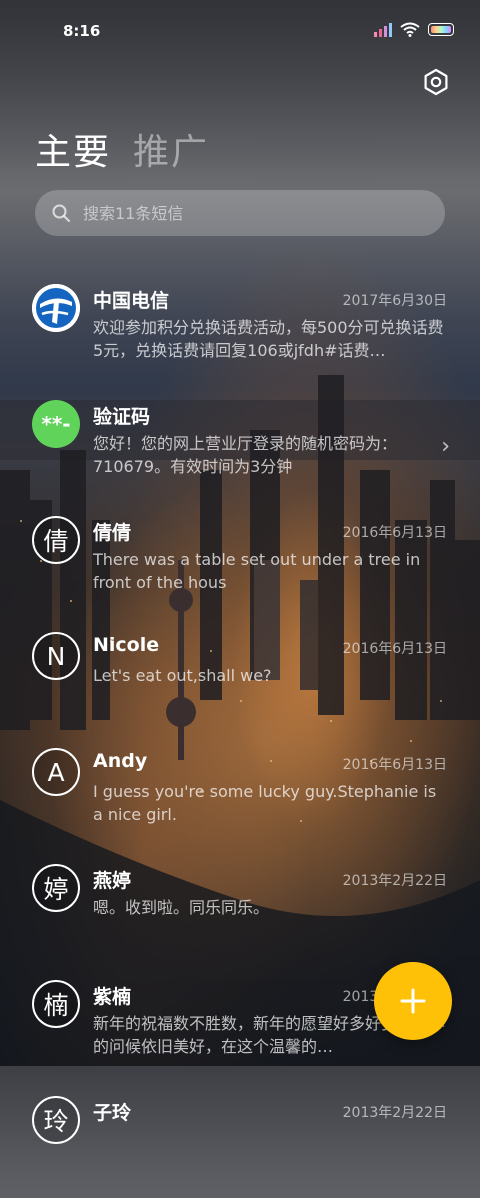 Image resolution: width=480 pixels, height=1198 pixels. What do you see at coordinates (112, 1113) in the screenshot?
I see `conversation-name: 子玲` at bounding box center [112, 1113].